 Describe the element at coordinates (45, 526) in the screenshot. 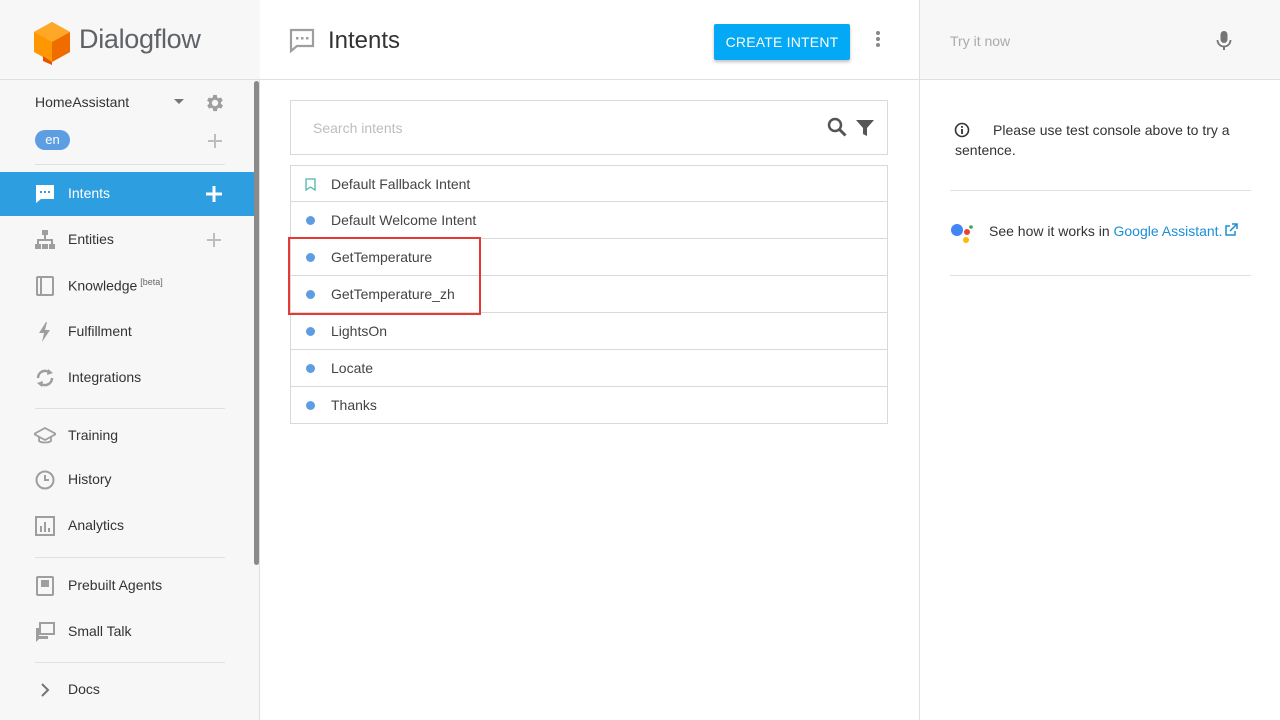

I see `bar-chart-icon` at that location.